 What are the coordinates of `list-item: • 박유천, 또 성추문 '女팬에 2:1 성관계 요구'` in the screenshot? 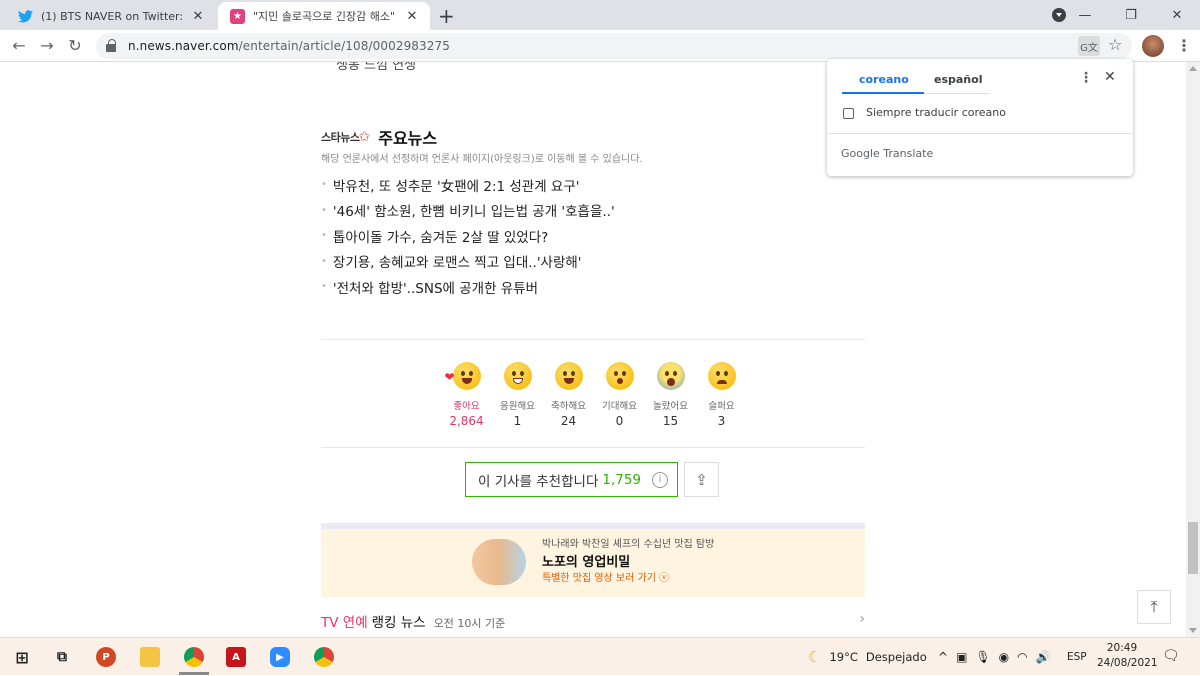 It's located at (468, 185).